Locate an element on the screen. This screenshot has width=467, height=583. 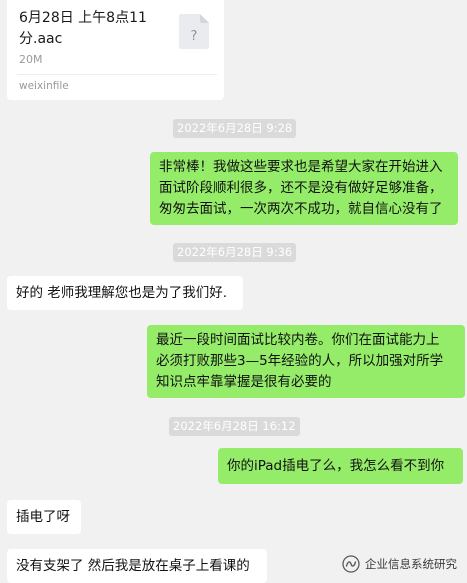
timestamp: 2022年6月28日 9:28 is located at coordinates (235, 128).